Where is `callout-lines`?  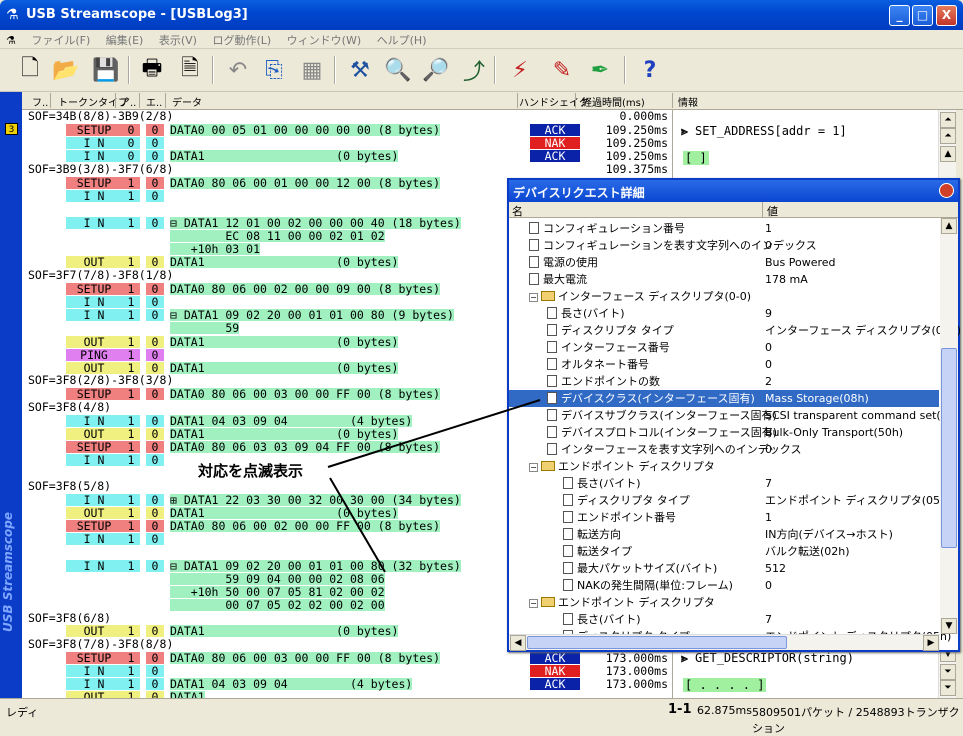
callout-lines is located at coordinates (434, 486).